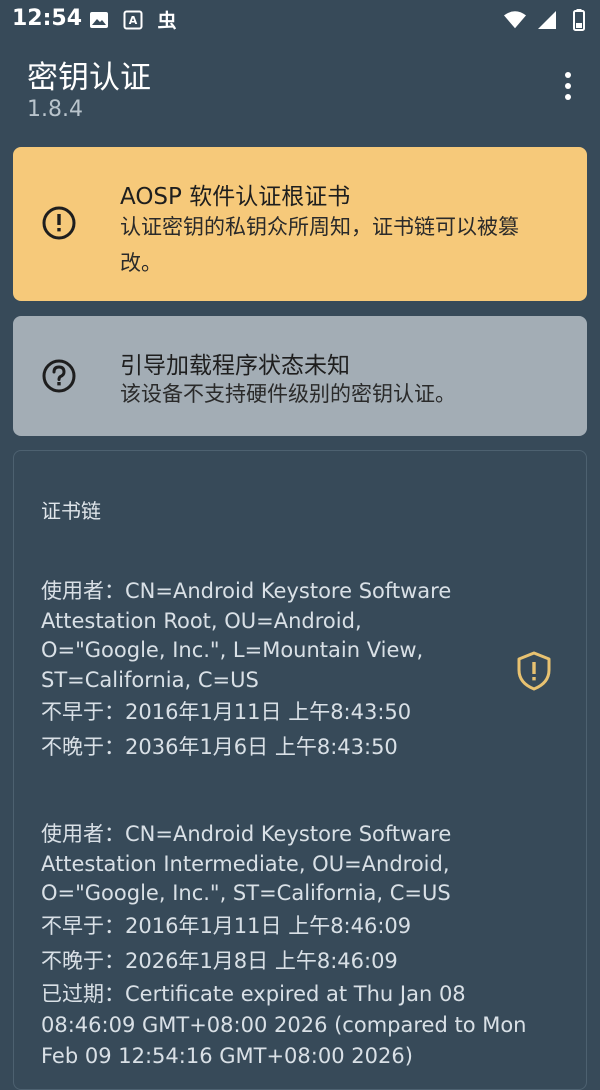 Image resolution: width=600 pixels, height=1090 pixels. Describe the element at coordinates (534, 671) in the screenshot. I see `shield-warning-icon` at that location.